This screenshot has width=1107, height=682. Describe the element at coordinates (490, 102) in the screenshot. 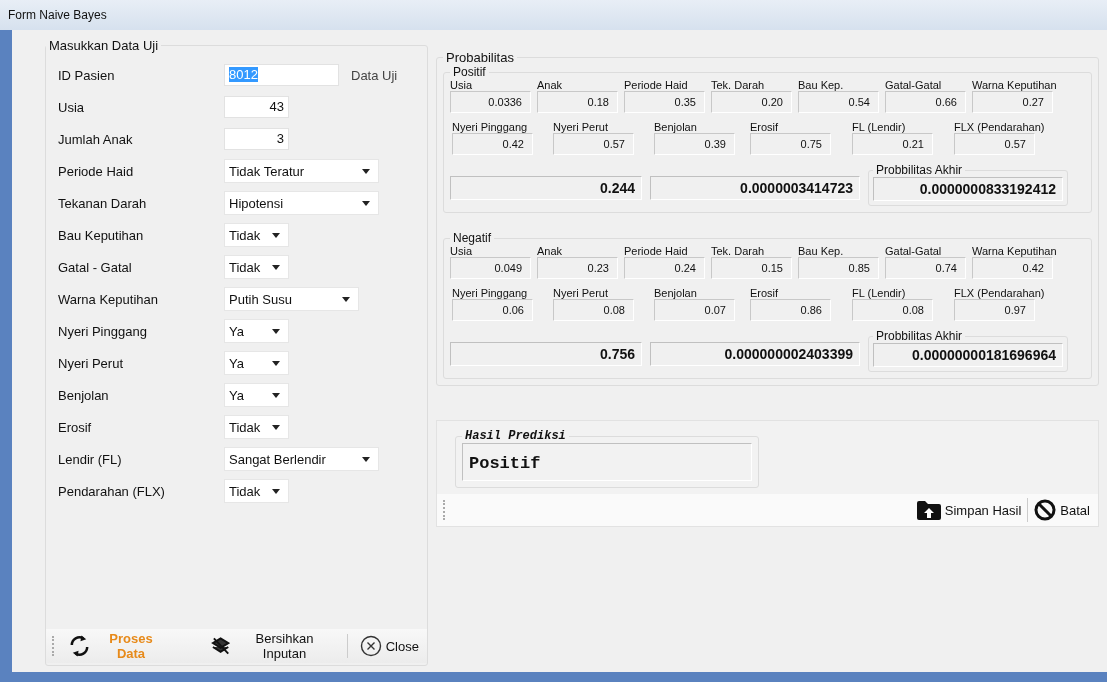

I see `probability-value: 0.0336` at that location.